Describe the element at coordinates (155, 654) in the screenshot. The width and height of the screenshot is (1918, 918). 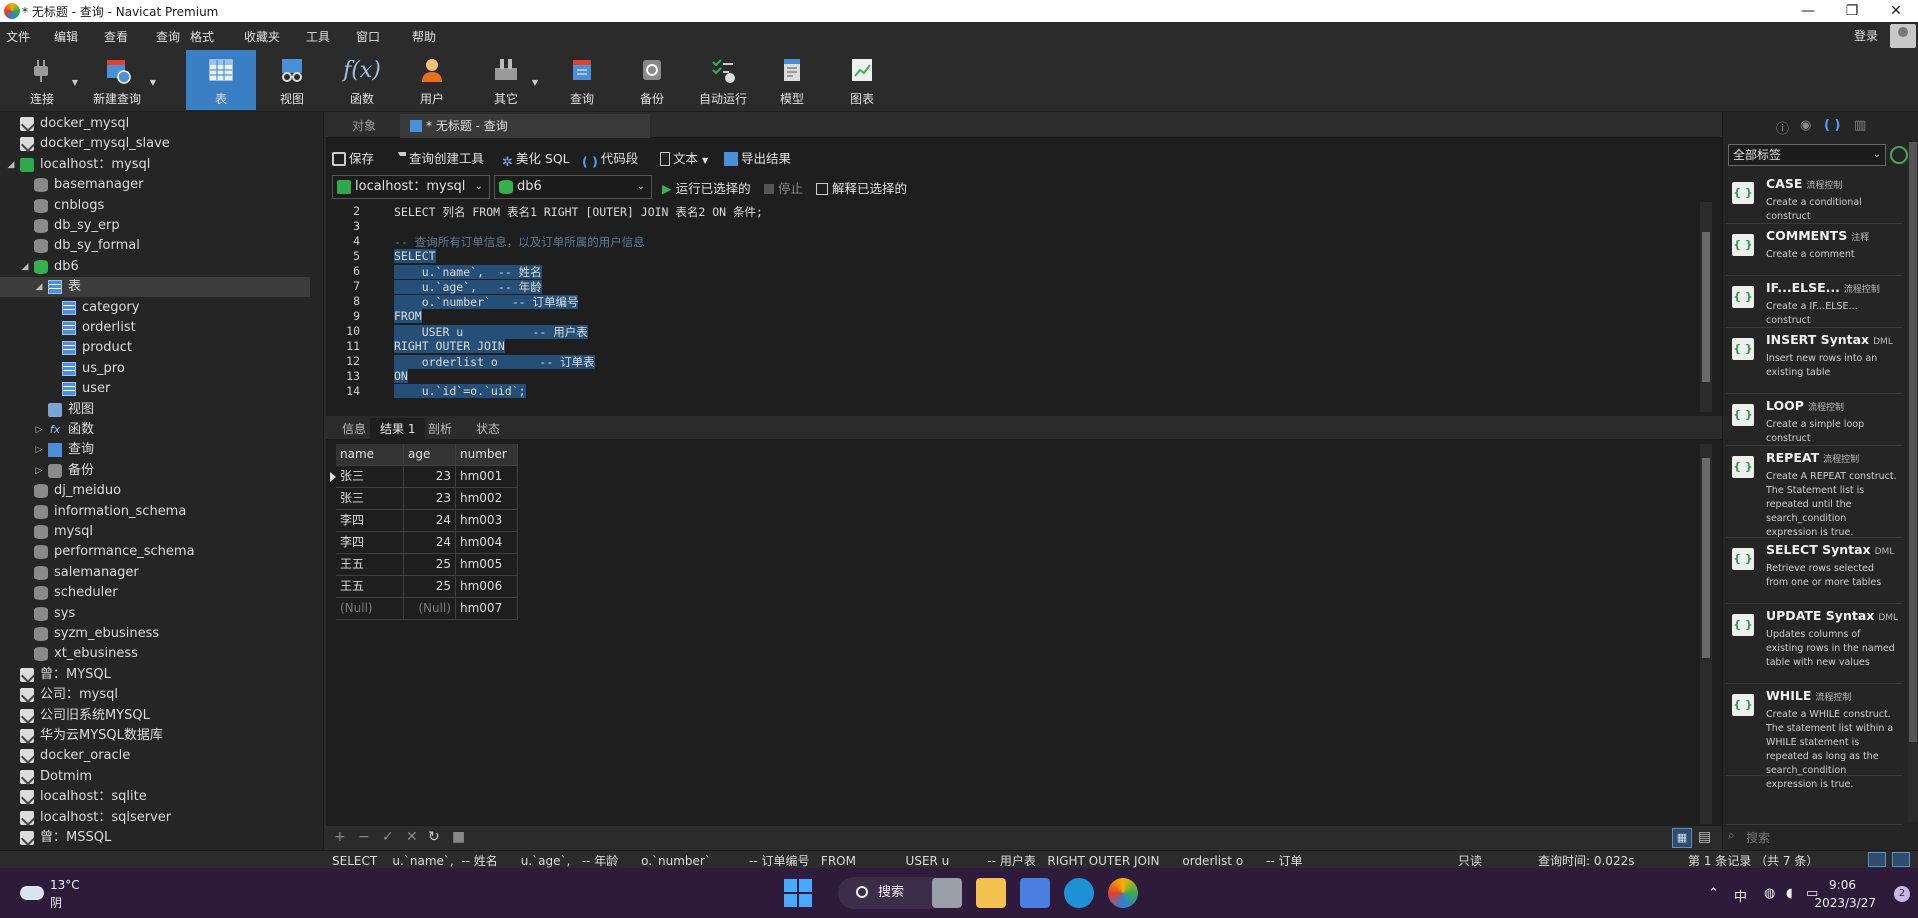
I see `tree-item: xt_ebusiness` at that location.